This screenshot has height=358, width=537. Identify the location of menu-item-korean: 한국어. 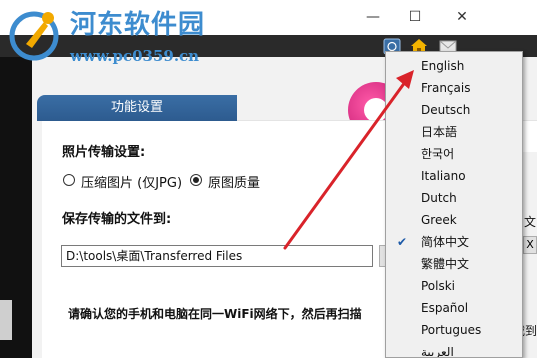
(454, 154).